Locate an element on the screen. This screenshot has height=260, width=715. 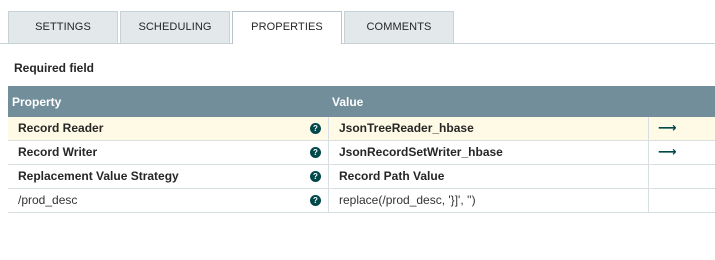
property-value: Record Path Value is located at coordinates (489, 176).